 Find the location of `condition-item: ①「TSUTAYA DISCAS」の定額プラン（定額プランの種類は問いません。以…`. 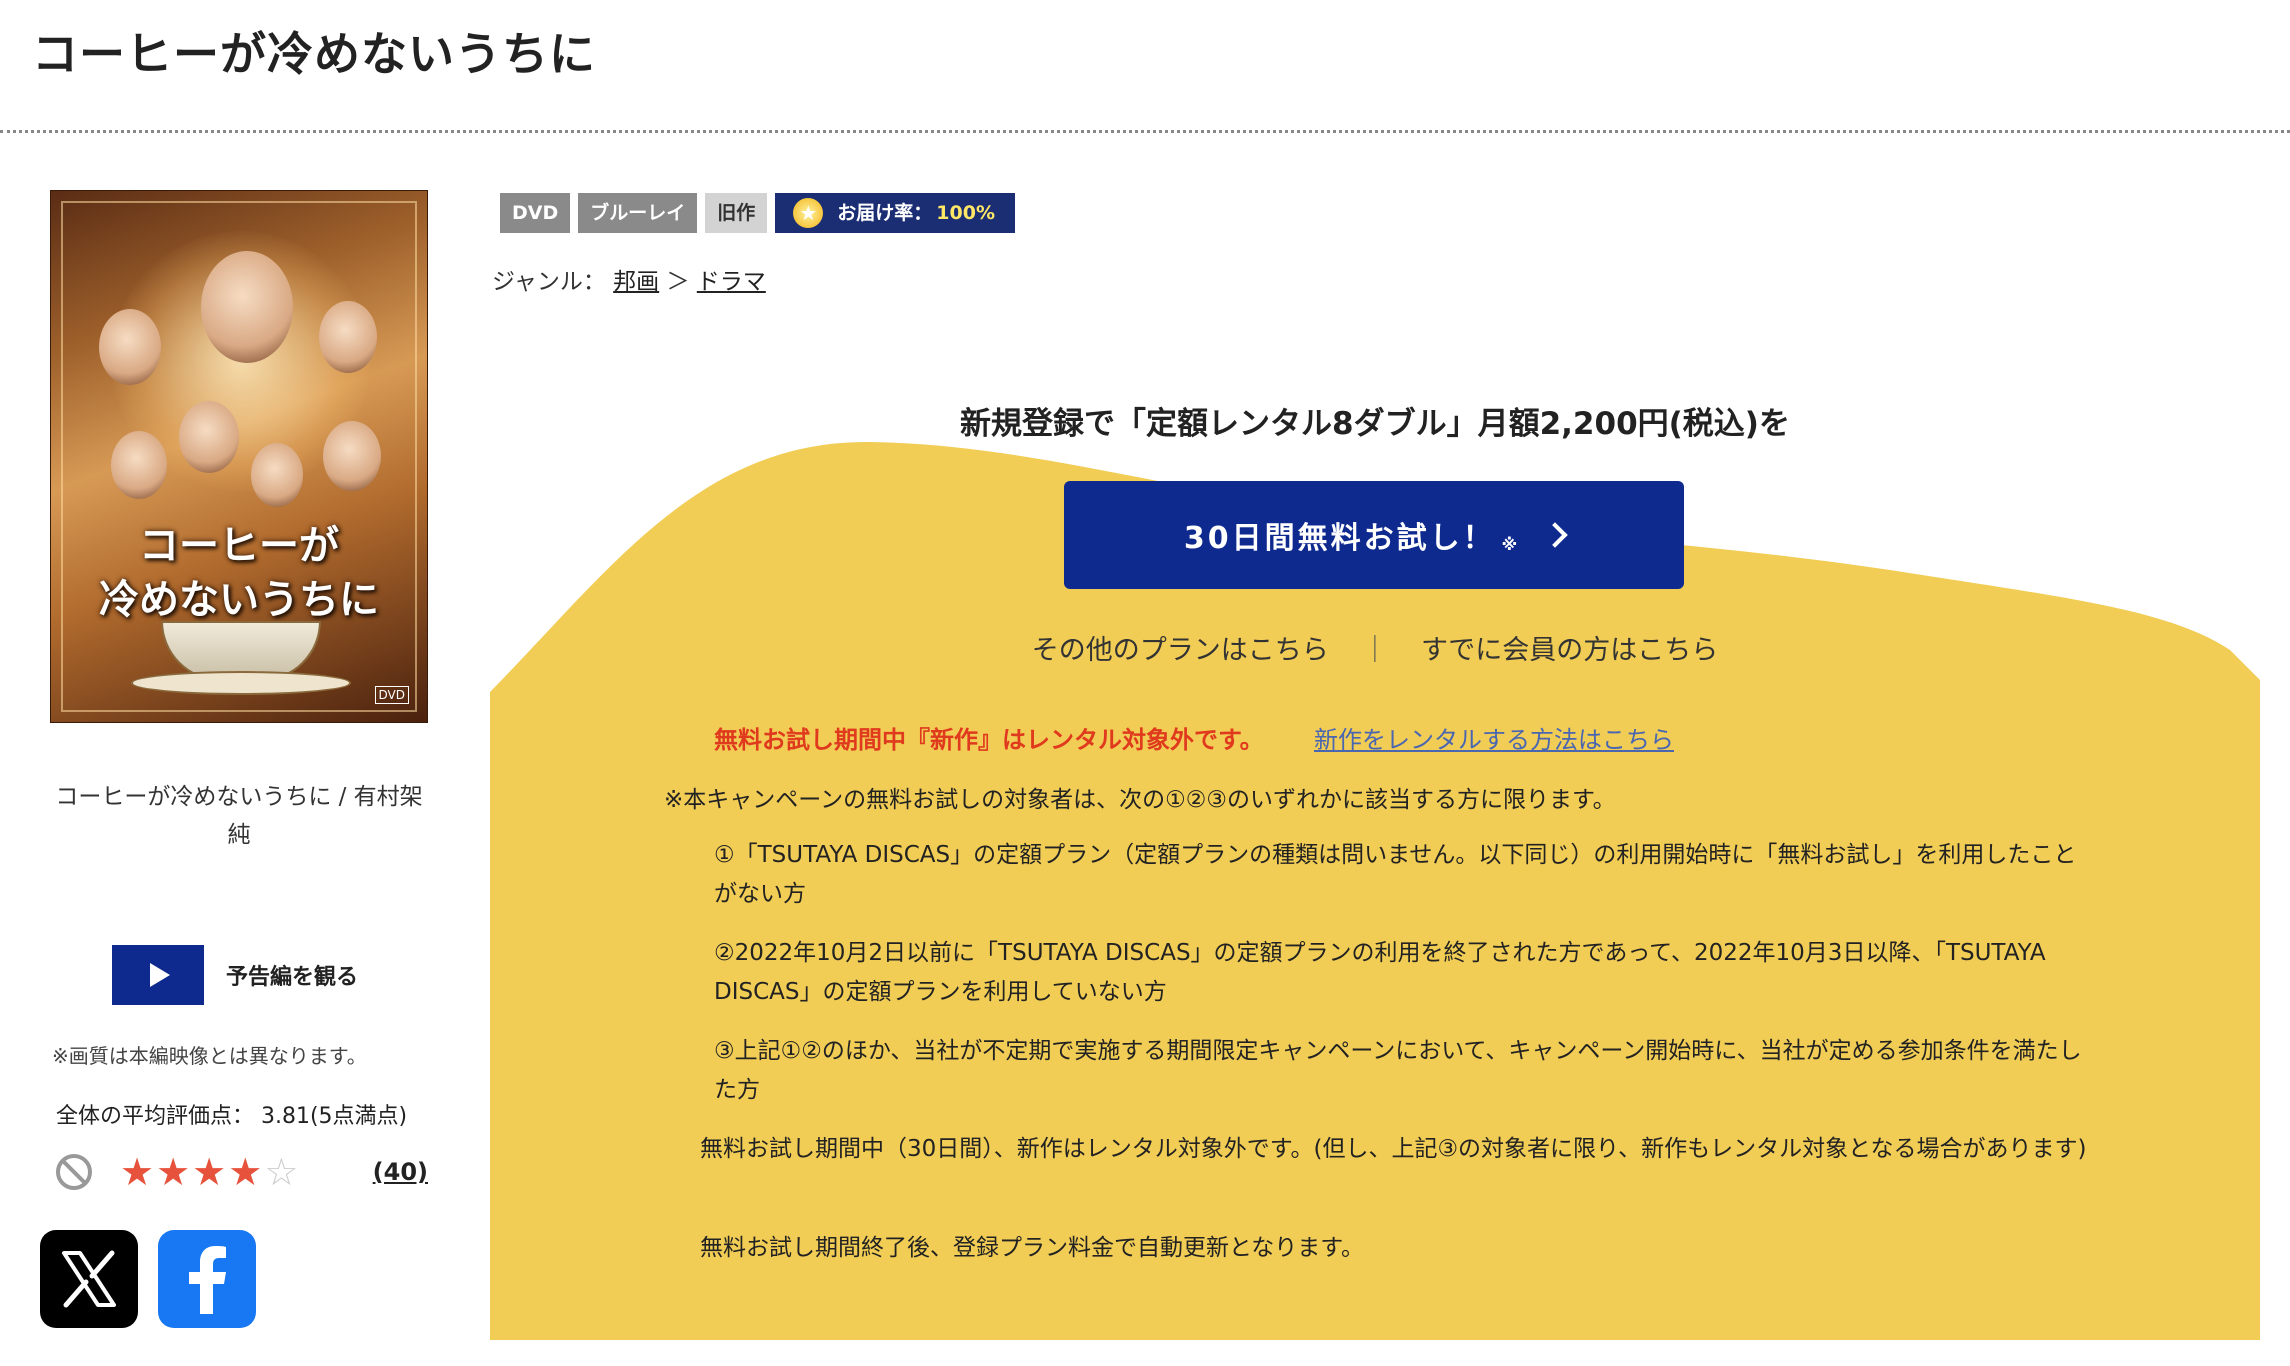

condition-item: ①「TSUTAYA DISCAS」の定額プラン（定額プランの種類は問いません。以… is located at coordinates (1395, 874).